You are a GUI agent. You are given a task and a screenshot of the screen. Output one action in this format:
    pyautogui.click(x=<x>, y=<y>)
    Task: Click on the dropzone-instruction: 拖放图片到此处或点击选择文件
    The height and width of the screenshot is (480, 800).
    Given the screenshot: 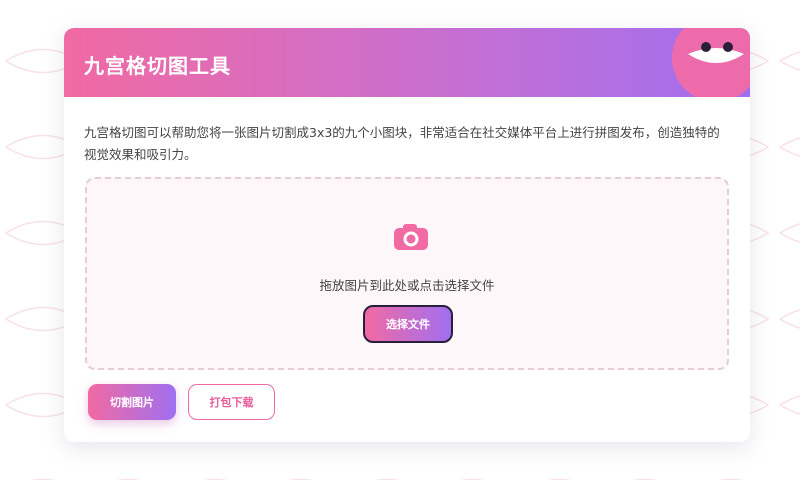 What is the action you would take?
    pyautogui.click(x=407, y=285)
    